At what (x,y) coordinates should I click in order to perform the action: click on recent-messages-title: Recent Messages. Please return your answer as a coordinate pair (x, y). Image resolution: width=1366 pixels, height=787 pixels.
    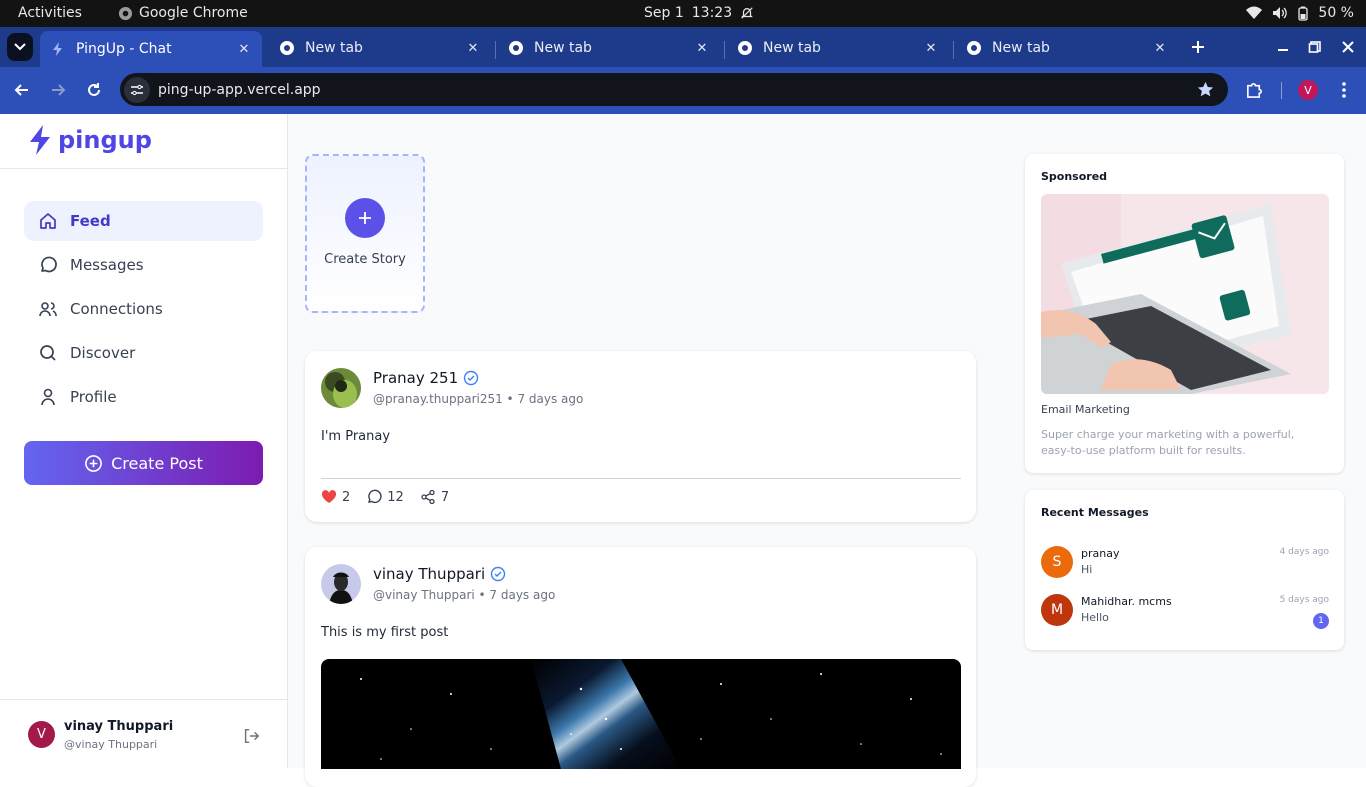
    Looking at the image, I should click on (1095, 512).